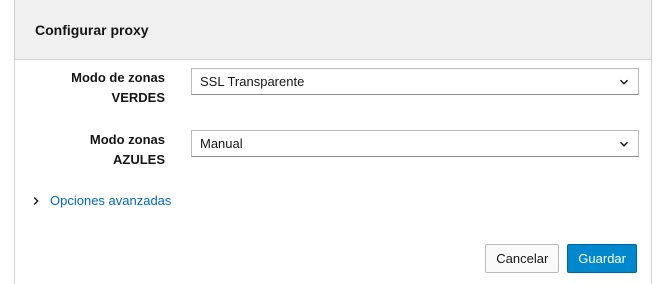 The image size is (660, 284). I want to click on chevron-right-icon, so click(36, 200).